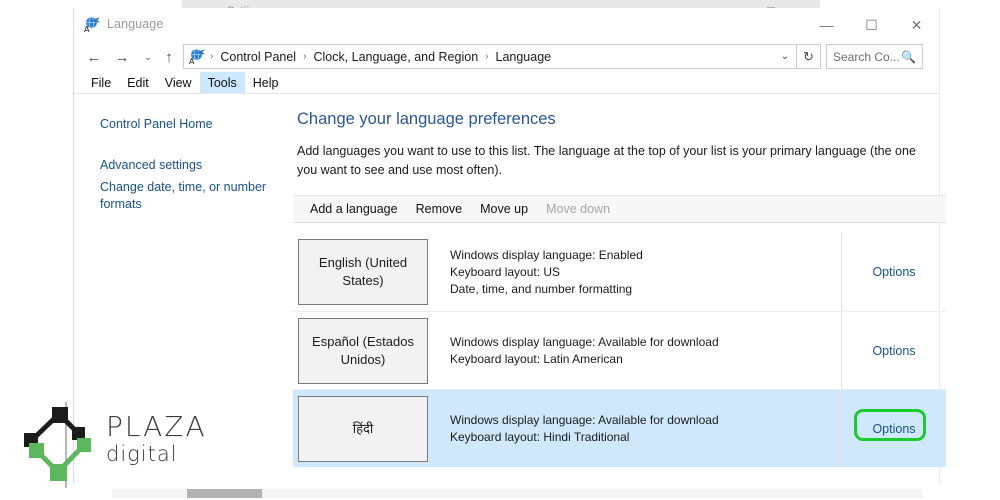  What do you see at coordinates (439, 209) in the screenshot?
I see `remove-button: Remove` at bounding box center [439, 209].